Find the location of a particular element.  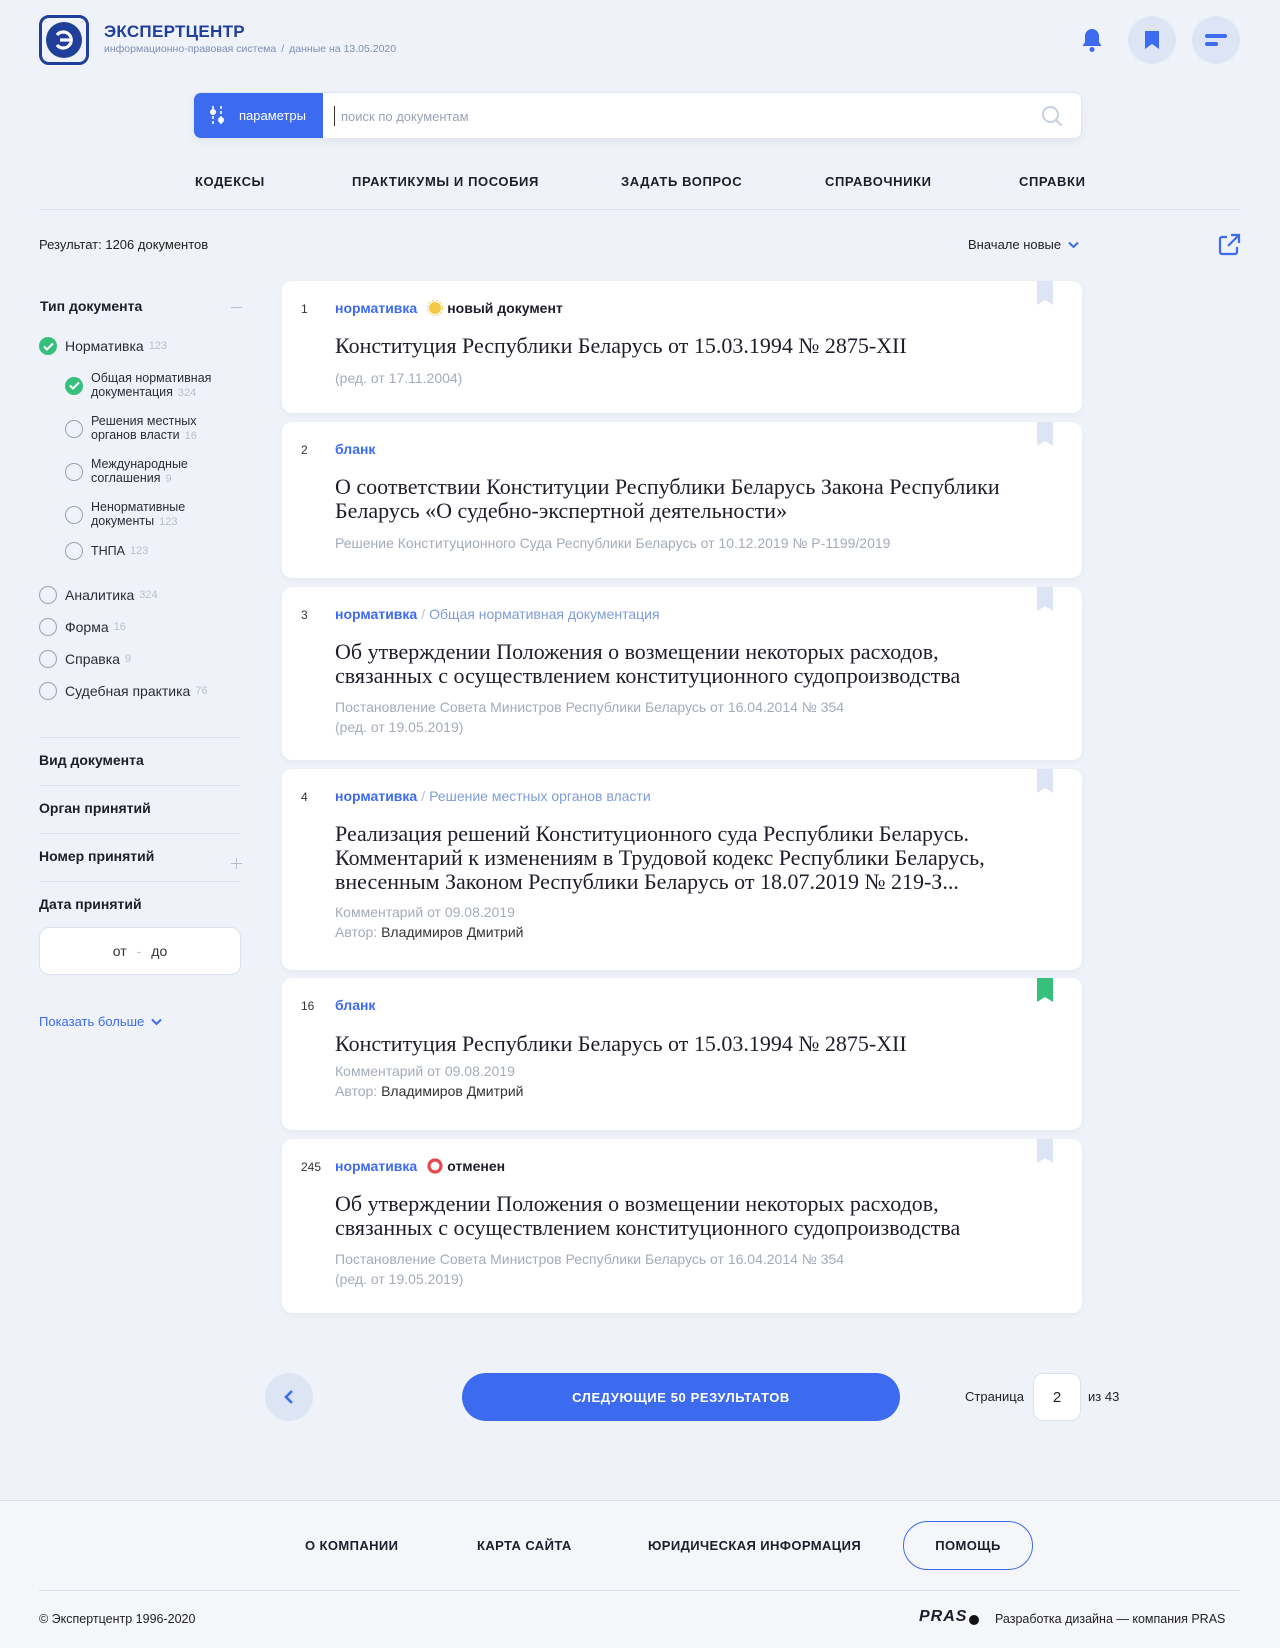

date-range-field: от - до is located at coordinates (140, 951).